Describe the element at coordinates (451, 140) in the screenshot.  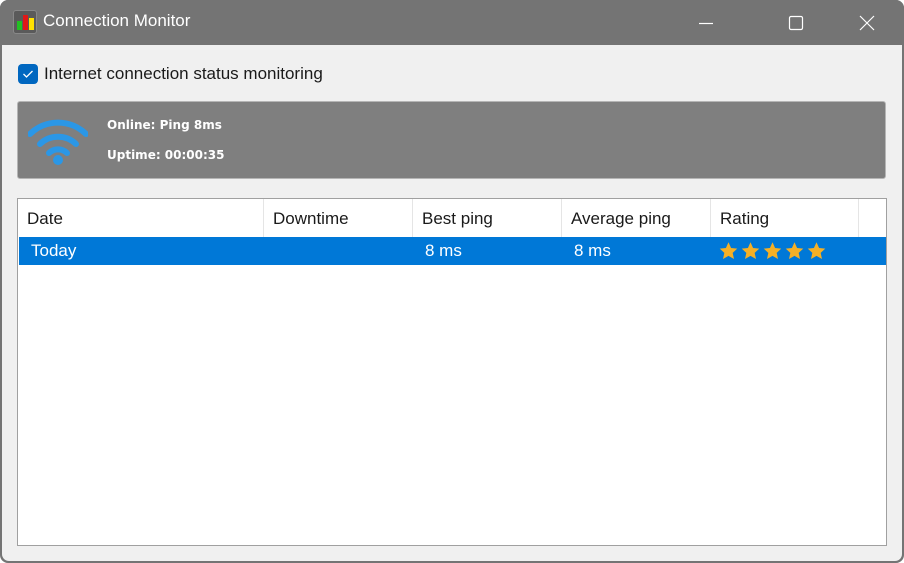
I see `status-panel: Online: Ping 8ms Uptime: 00:00:35` at that location.